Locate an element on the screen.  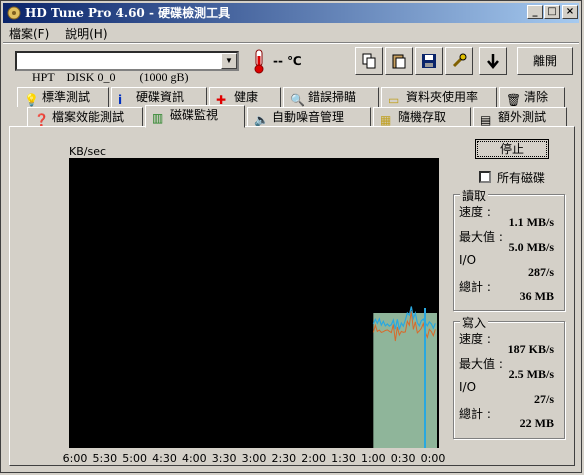
stop-button: 停止 is located at coordinates (512, 149).